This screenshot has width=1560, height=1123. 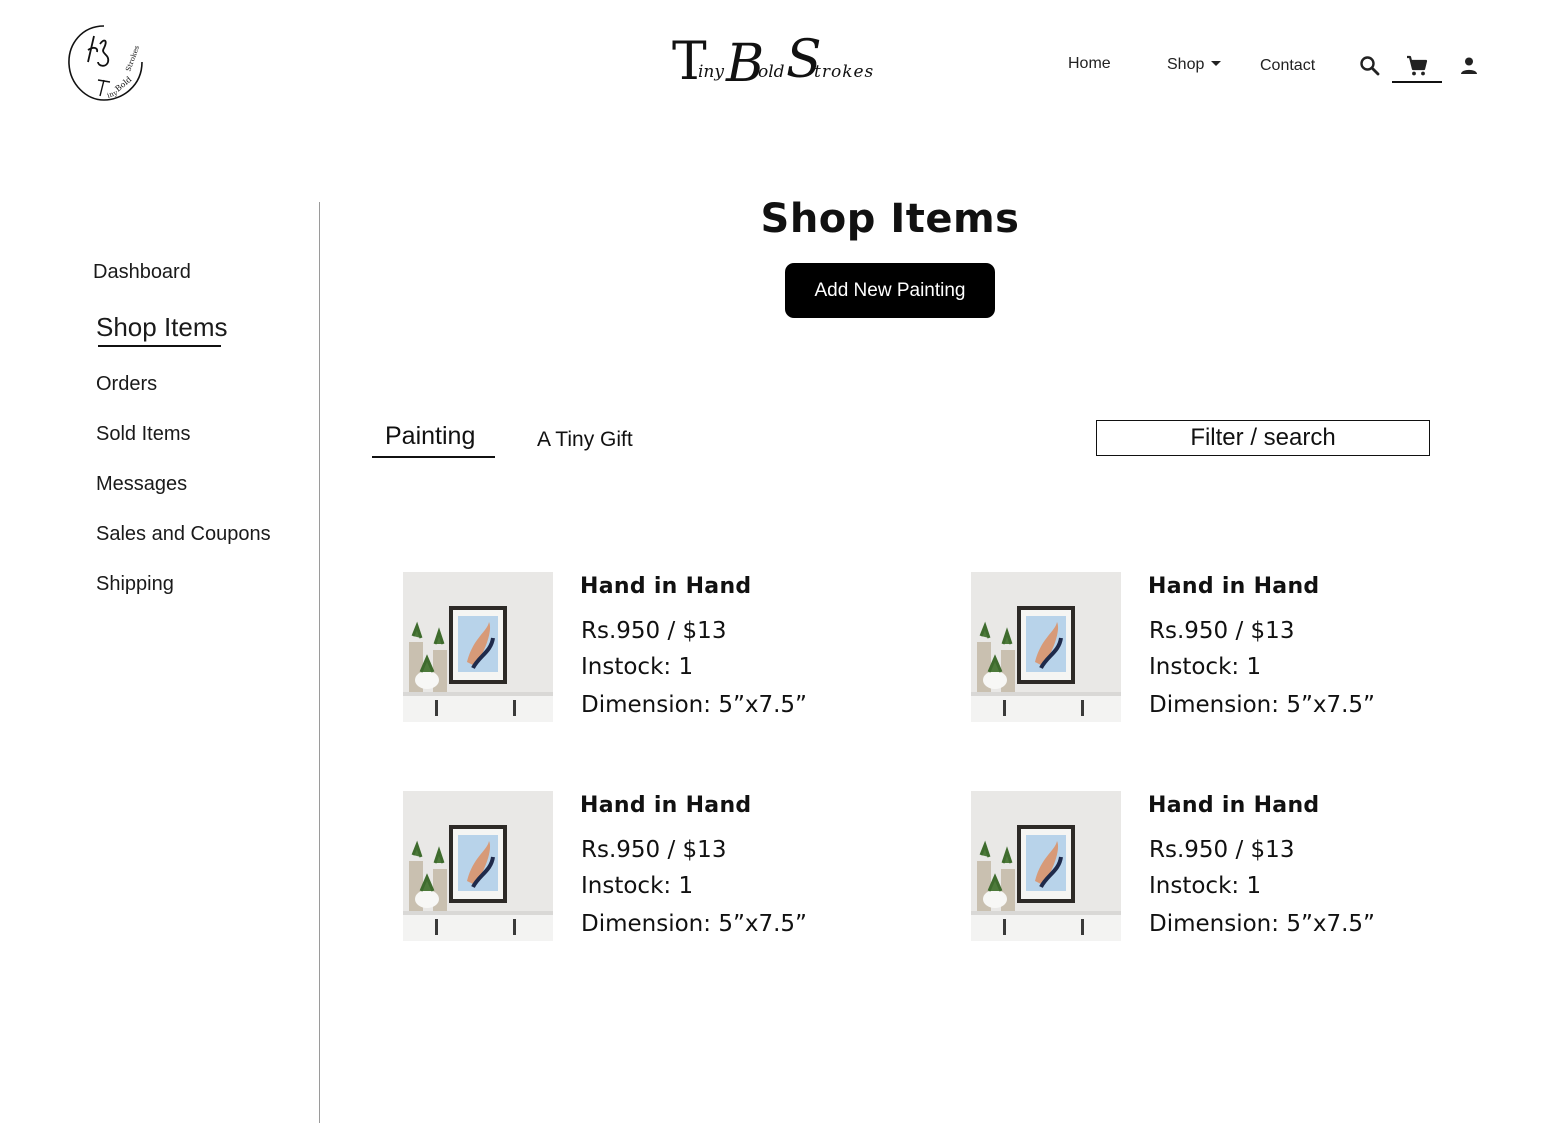 I want to click on add-new-painting-button: Add New Painting, so click(x=890, y=290).